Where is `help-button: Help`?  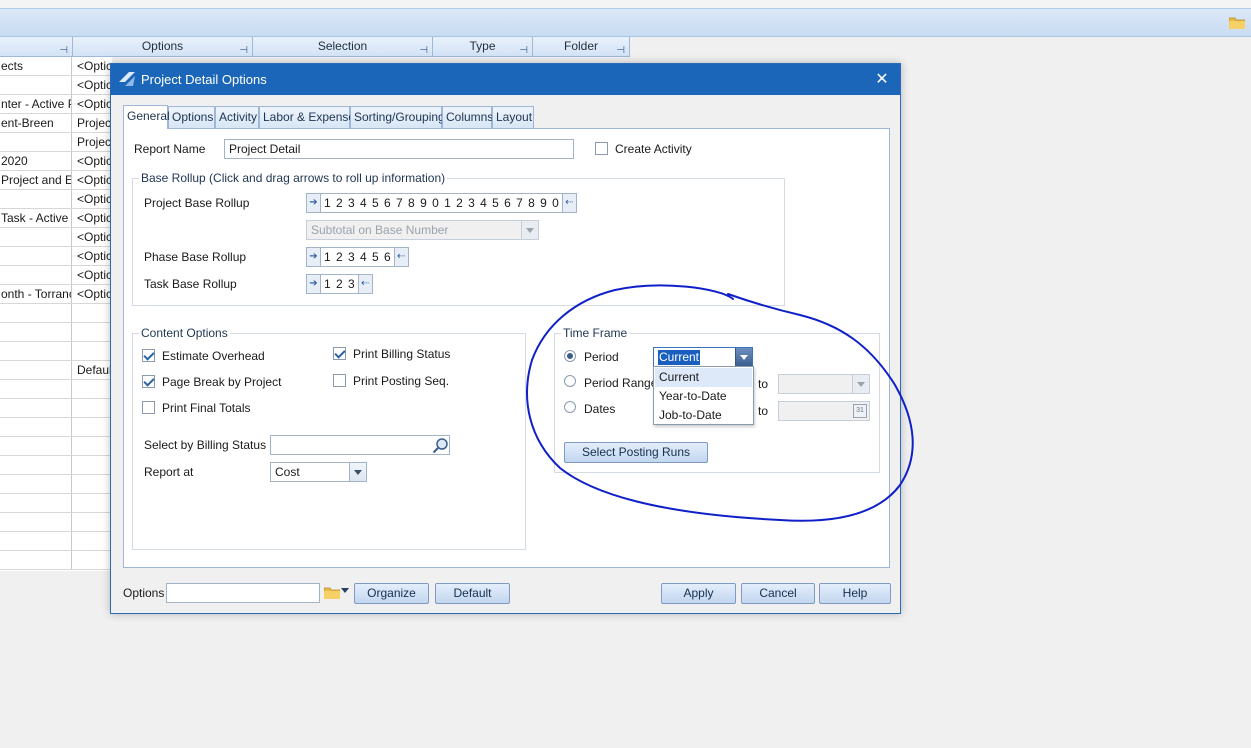 help-button: Help is located at coordinates (855, 593).